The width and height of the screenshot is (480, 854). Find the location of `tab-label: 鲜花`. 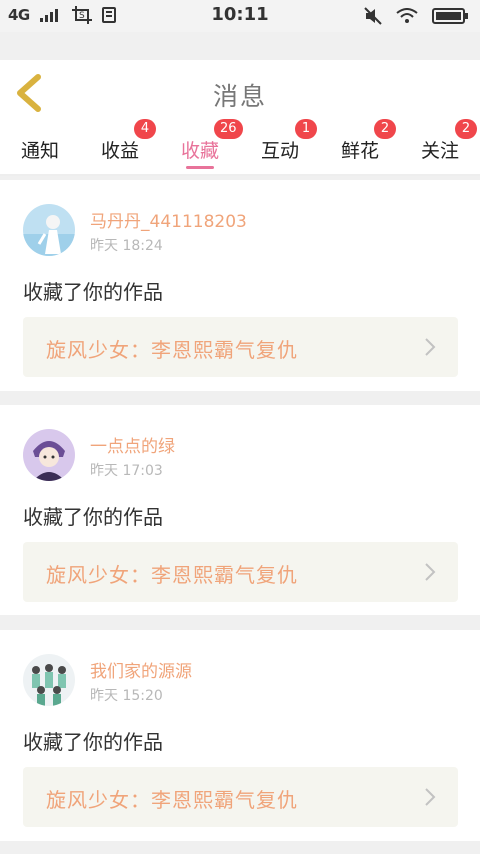

tab-label: 鲜花 is located at coordinates (359, 151).